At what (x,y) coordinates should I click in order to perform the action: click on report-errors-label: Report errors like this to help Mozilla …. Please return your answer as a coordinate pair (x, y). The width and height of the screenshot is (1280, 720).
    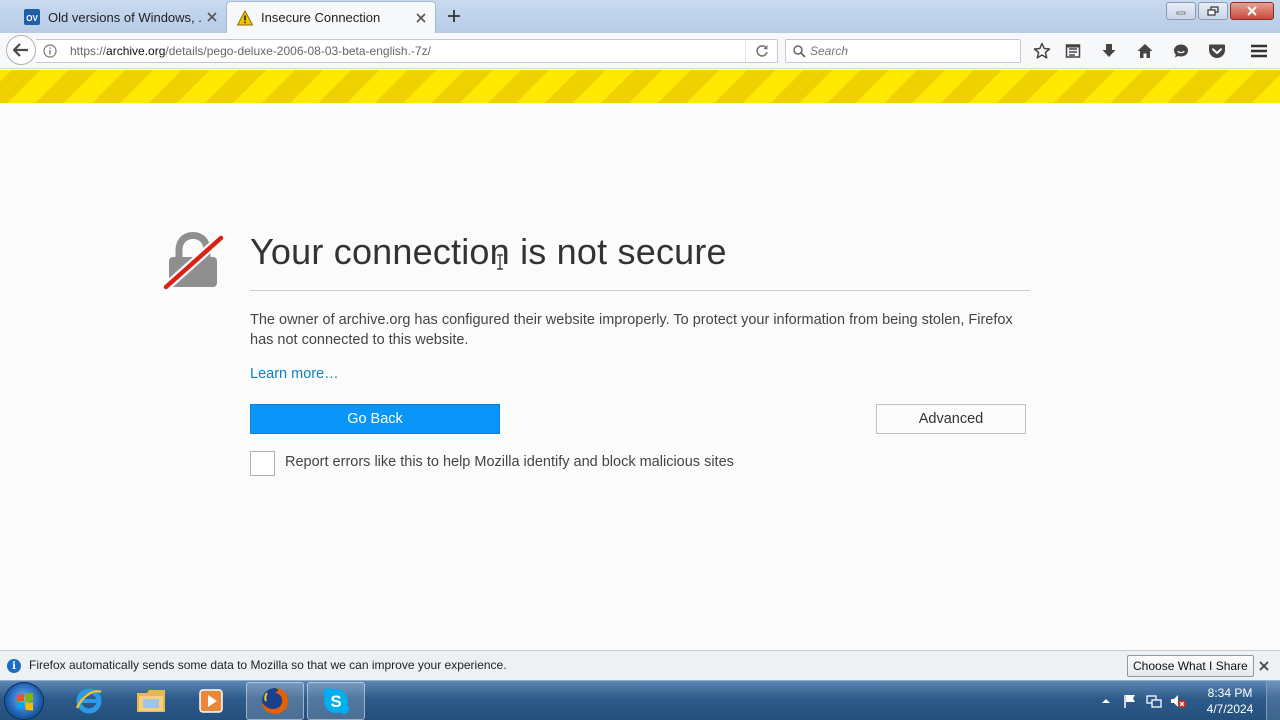
    Looking at the image, I should click on (509, 462).